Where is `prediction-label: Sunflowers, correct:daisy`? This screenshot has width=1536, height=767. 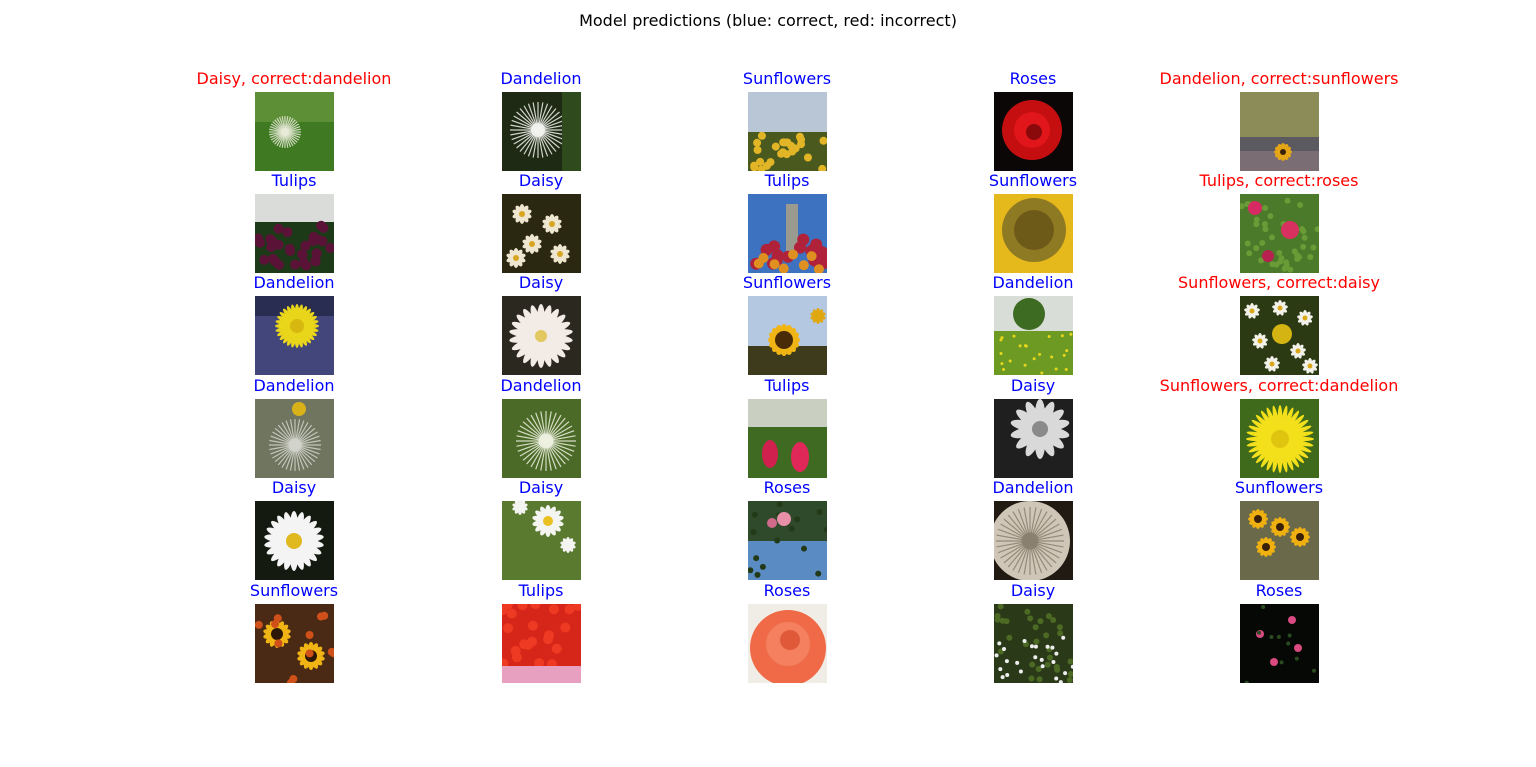 prediction-label: Sunflowers, correct:daisy is located at coordinates (1279, 282).